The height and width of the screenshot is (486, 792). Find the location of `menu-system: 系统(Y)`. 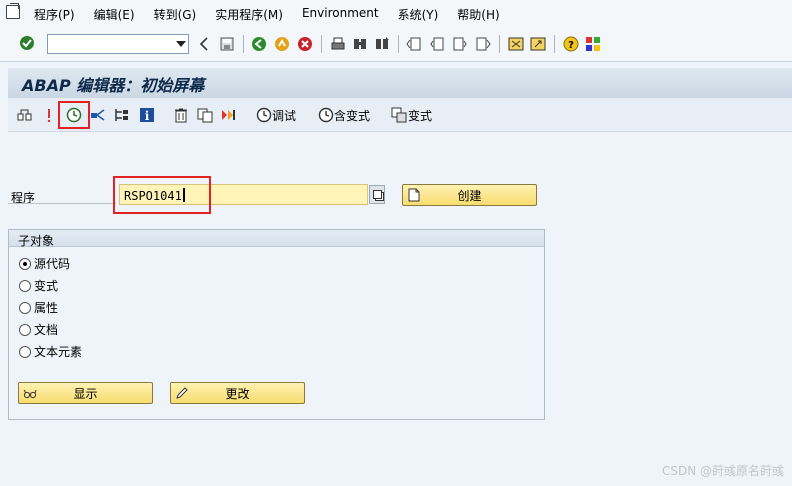

menu-system: 系统(Y) is located at coordinates (418, 14).